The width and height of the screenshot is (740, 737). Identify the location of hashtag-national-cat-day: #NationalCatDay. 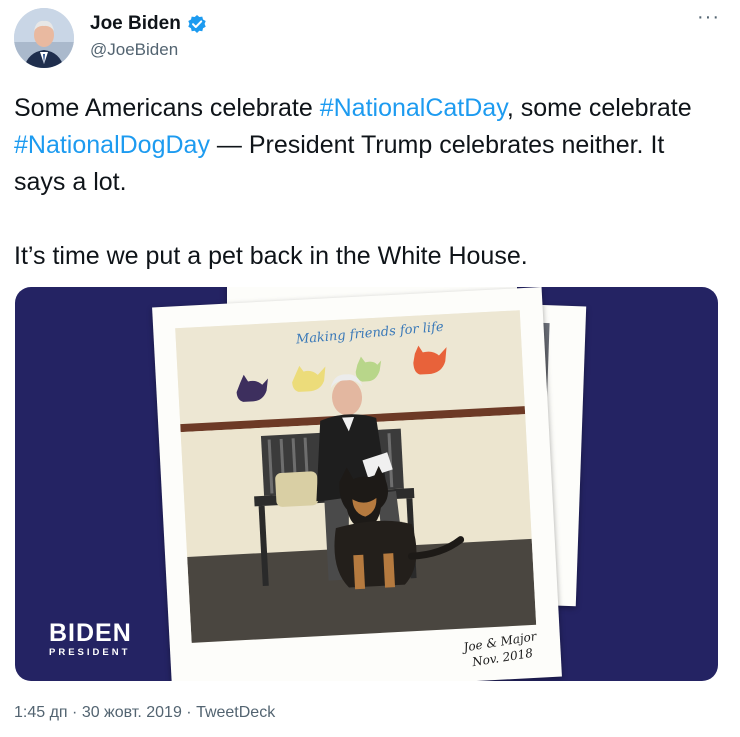
(413, 108).